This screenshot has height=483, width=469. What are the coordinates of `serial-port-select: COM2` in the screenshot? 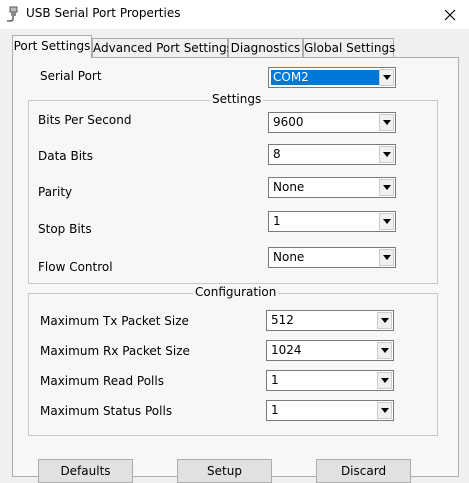 It's located at (332, 77).